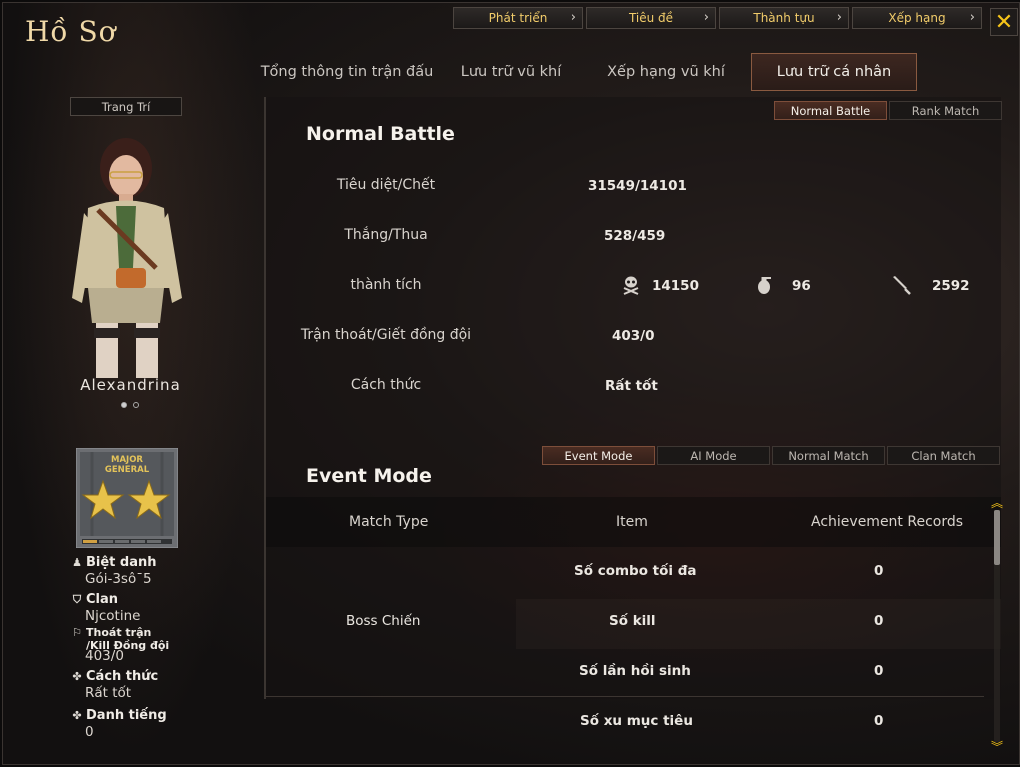 This screenshot has height=767, width=1020. I want to click on normal-battle-title: Normal Battle, so click(380, 134).